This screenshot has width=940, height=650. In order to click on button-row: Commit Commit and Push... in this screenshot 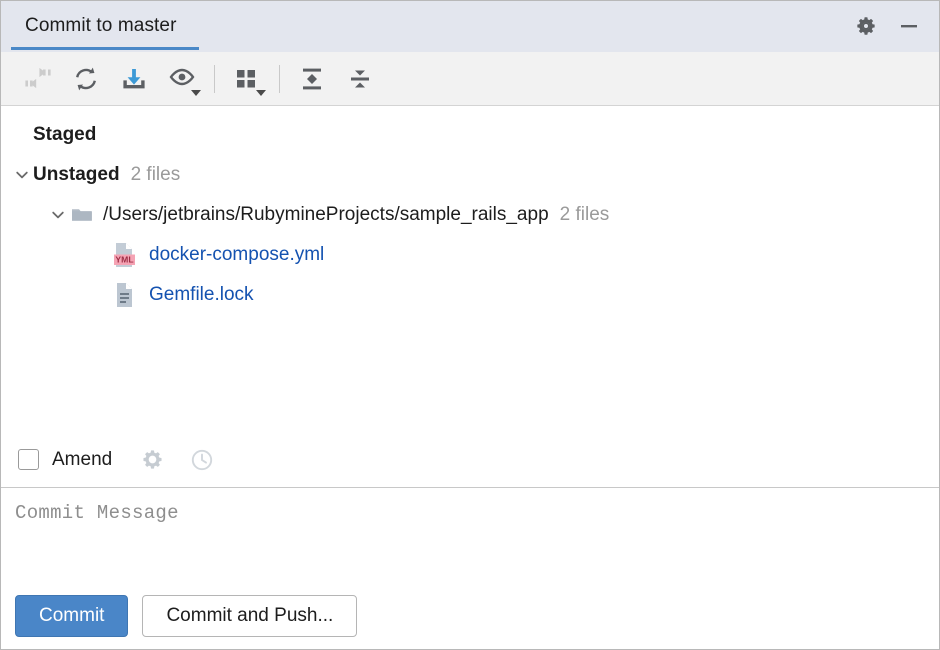, I will do `click(469, 622)`.